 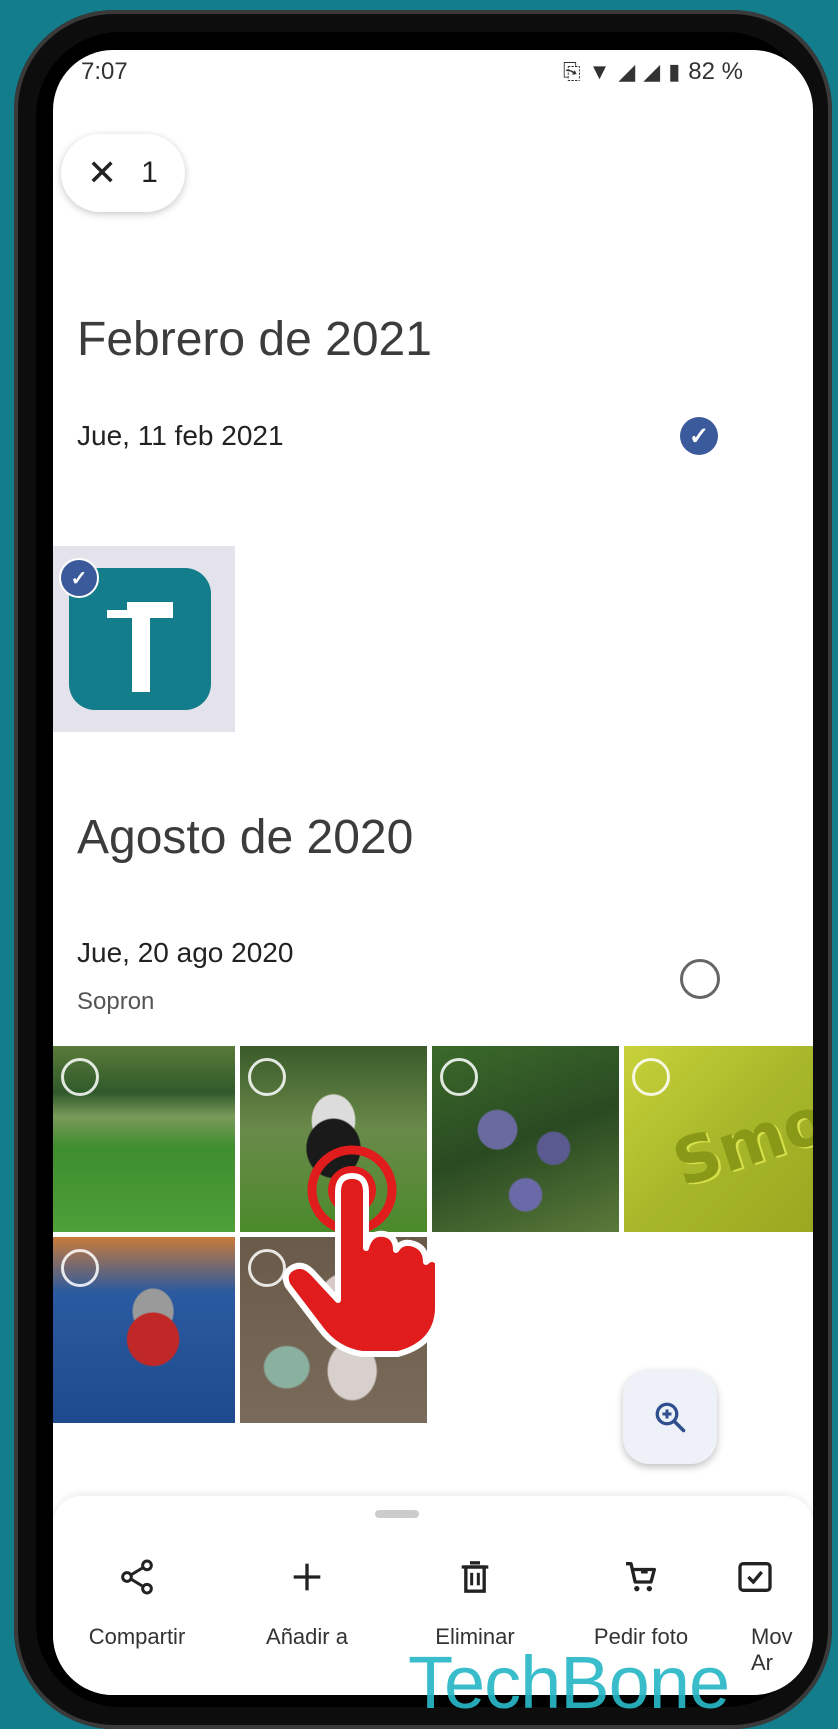 What do you see at coordinates (104, 71) in the screenshot?
I see `status-time: 7:07` at bounding box center [104, 71].